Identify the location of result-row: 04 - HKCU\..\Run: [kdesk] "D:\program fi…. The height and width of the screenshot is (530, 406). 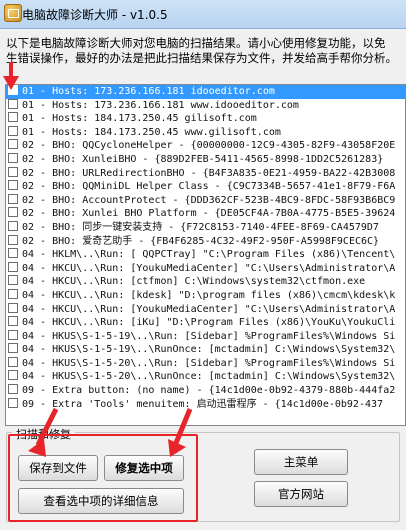
(205, 295).